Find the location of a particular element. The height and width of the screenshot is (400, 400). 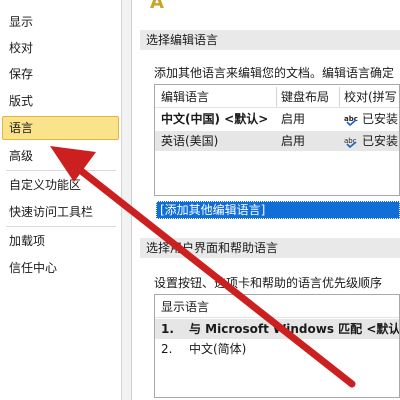

table-row: 2. 中文(简体) is located at coordinates (277, 349).